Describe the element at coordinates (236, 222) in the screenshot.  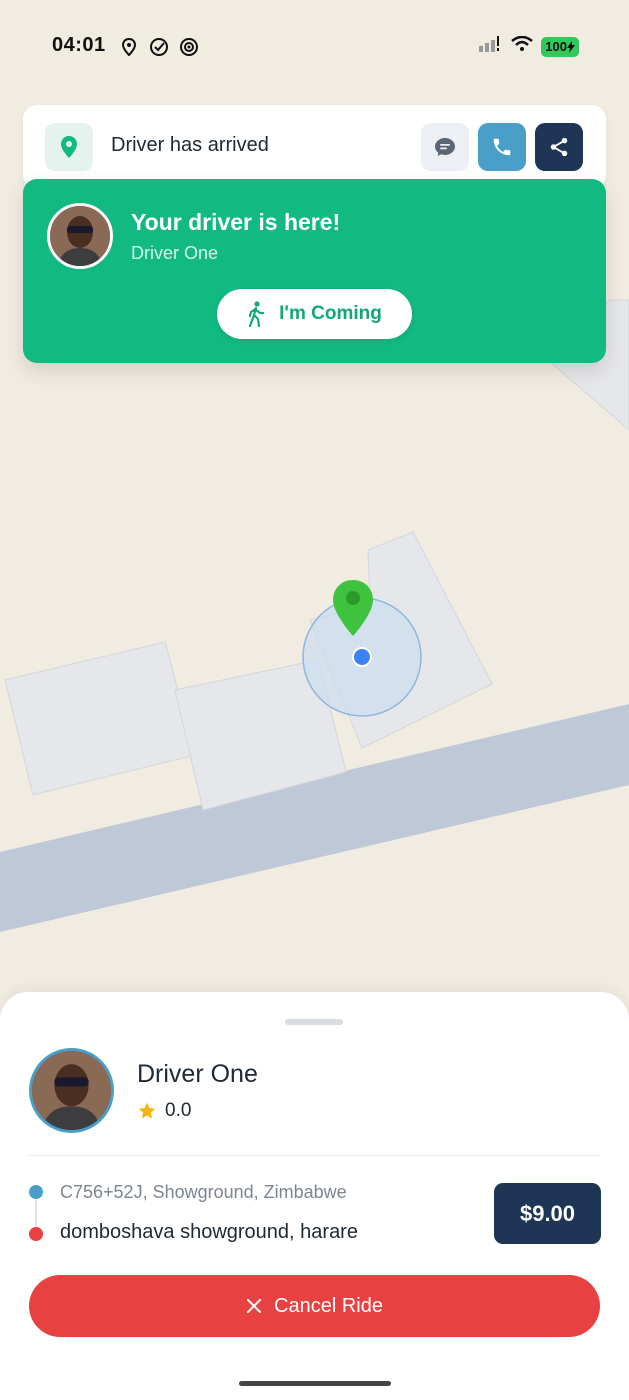
I see `arrived-title: Your driver is here!` at that location.